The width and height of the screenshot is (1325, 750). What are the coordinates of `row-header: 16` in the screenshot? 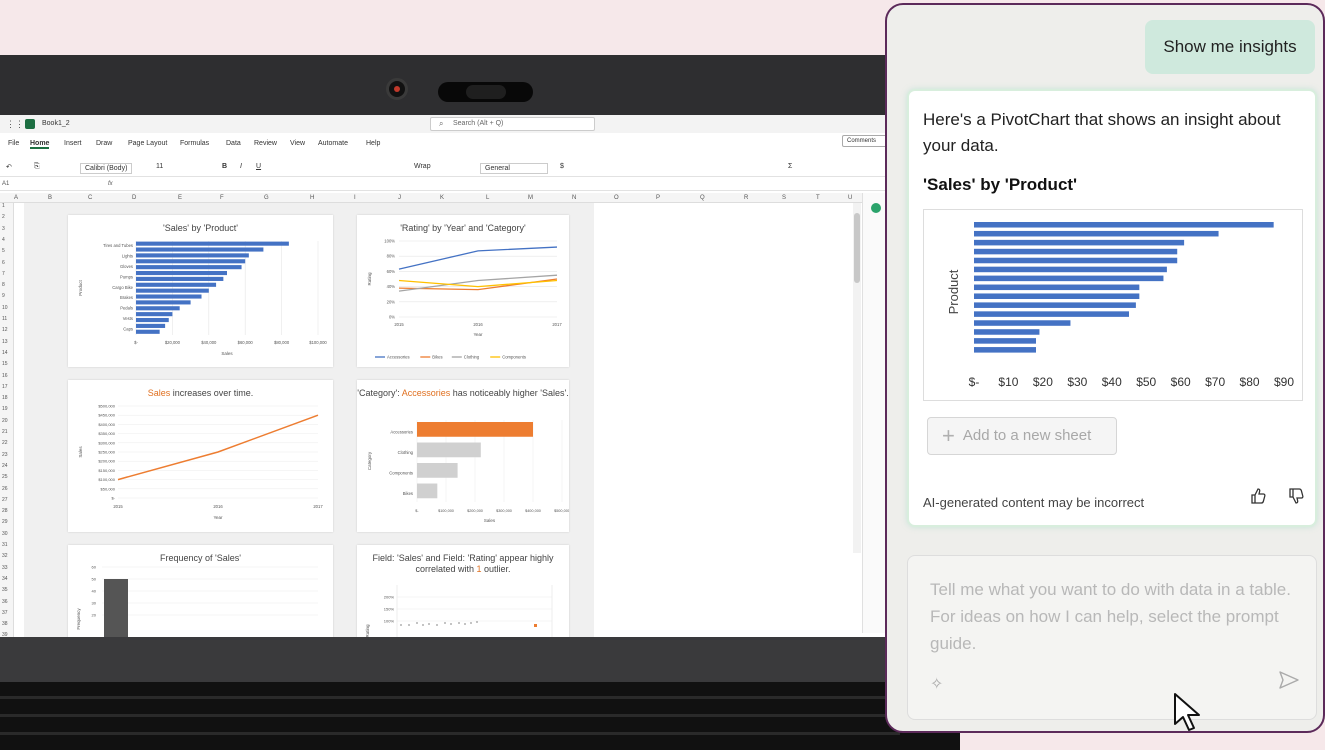 It's located at (5, 376).